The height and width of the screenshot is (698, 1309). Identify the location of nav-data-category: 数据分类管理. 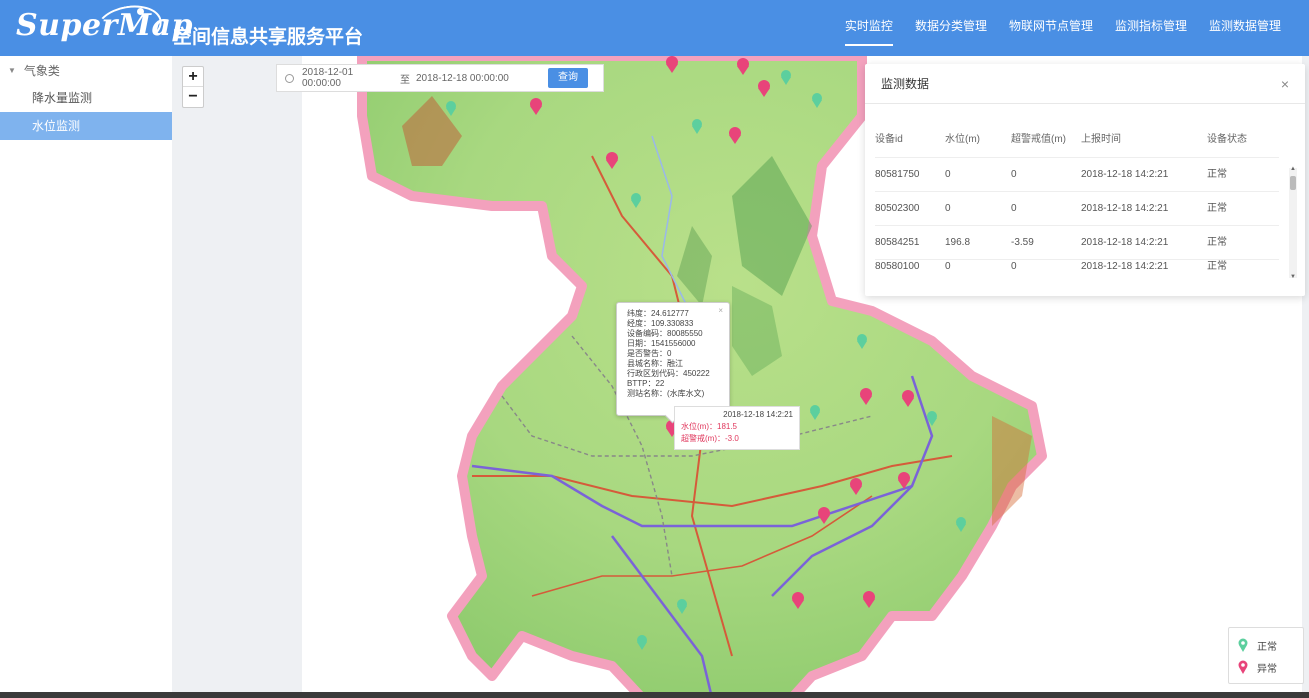
(951, 28).